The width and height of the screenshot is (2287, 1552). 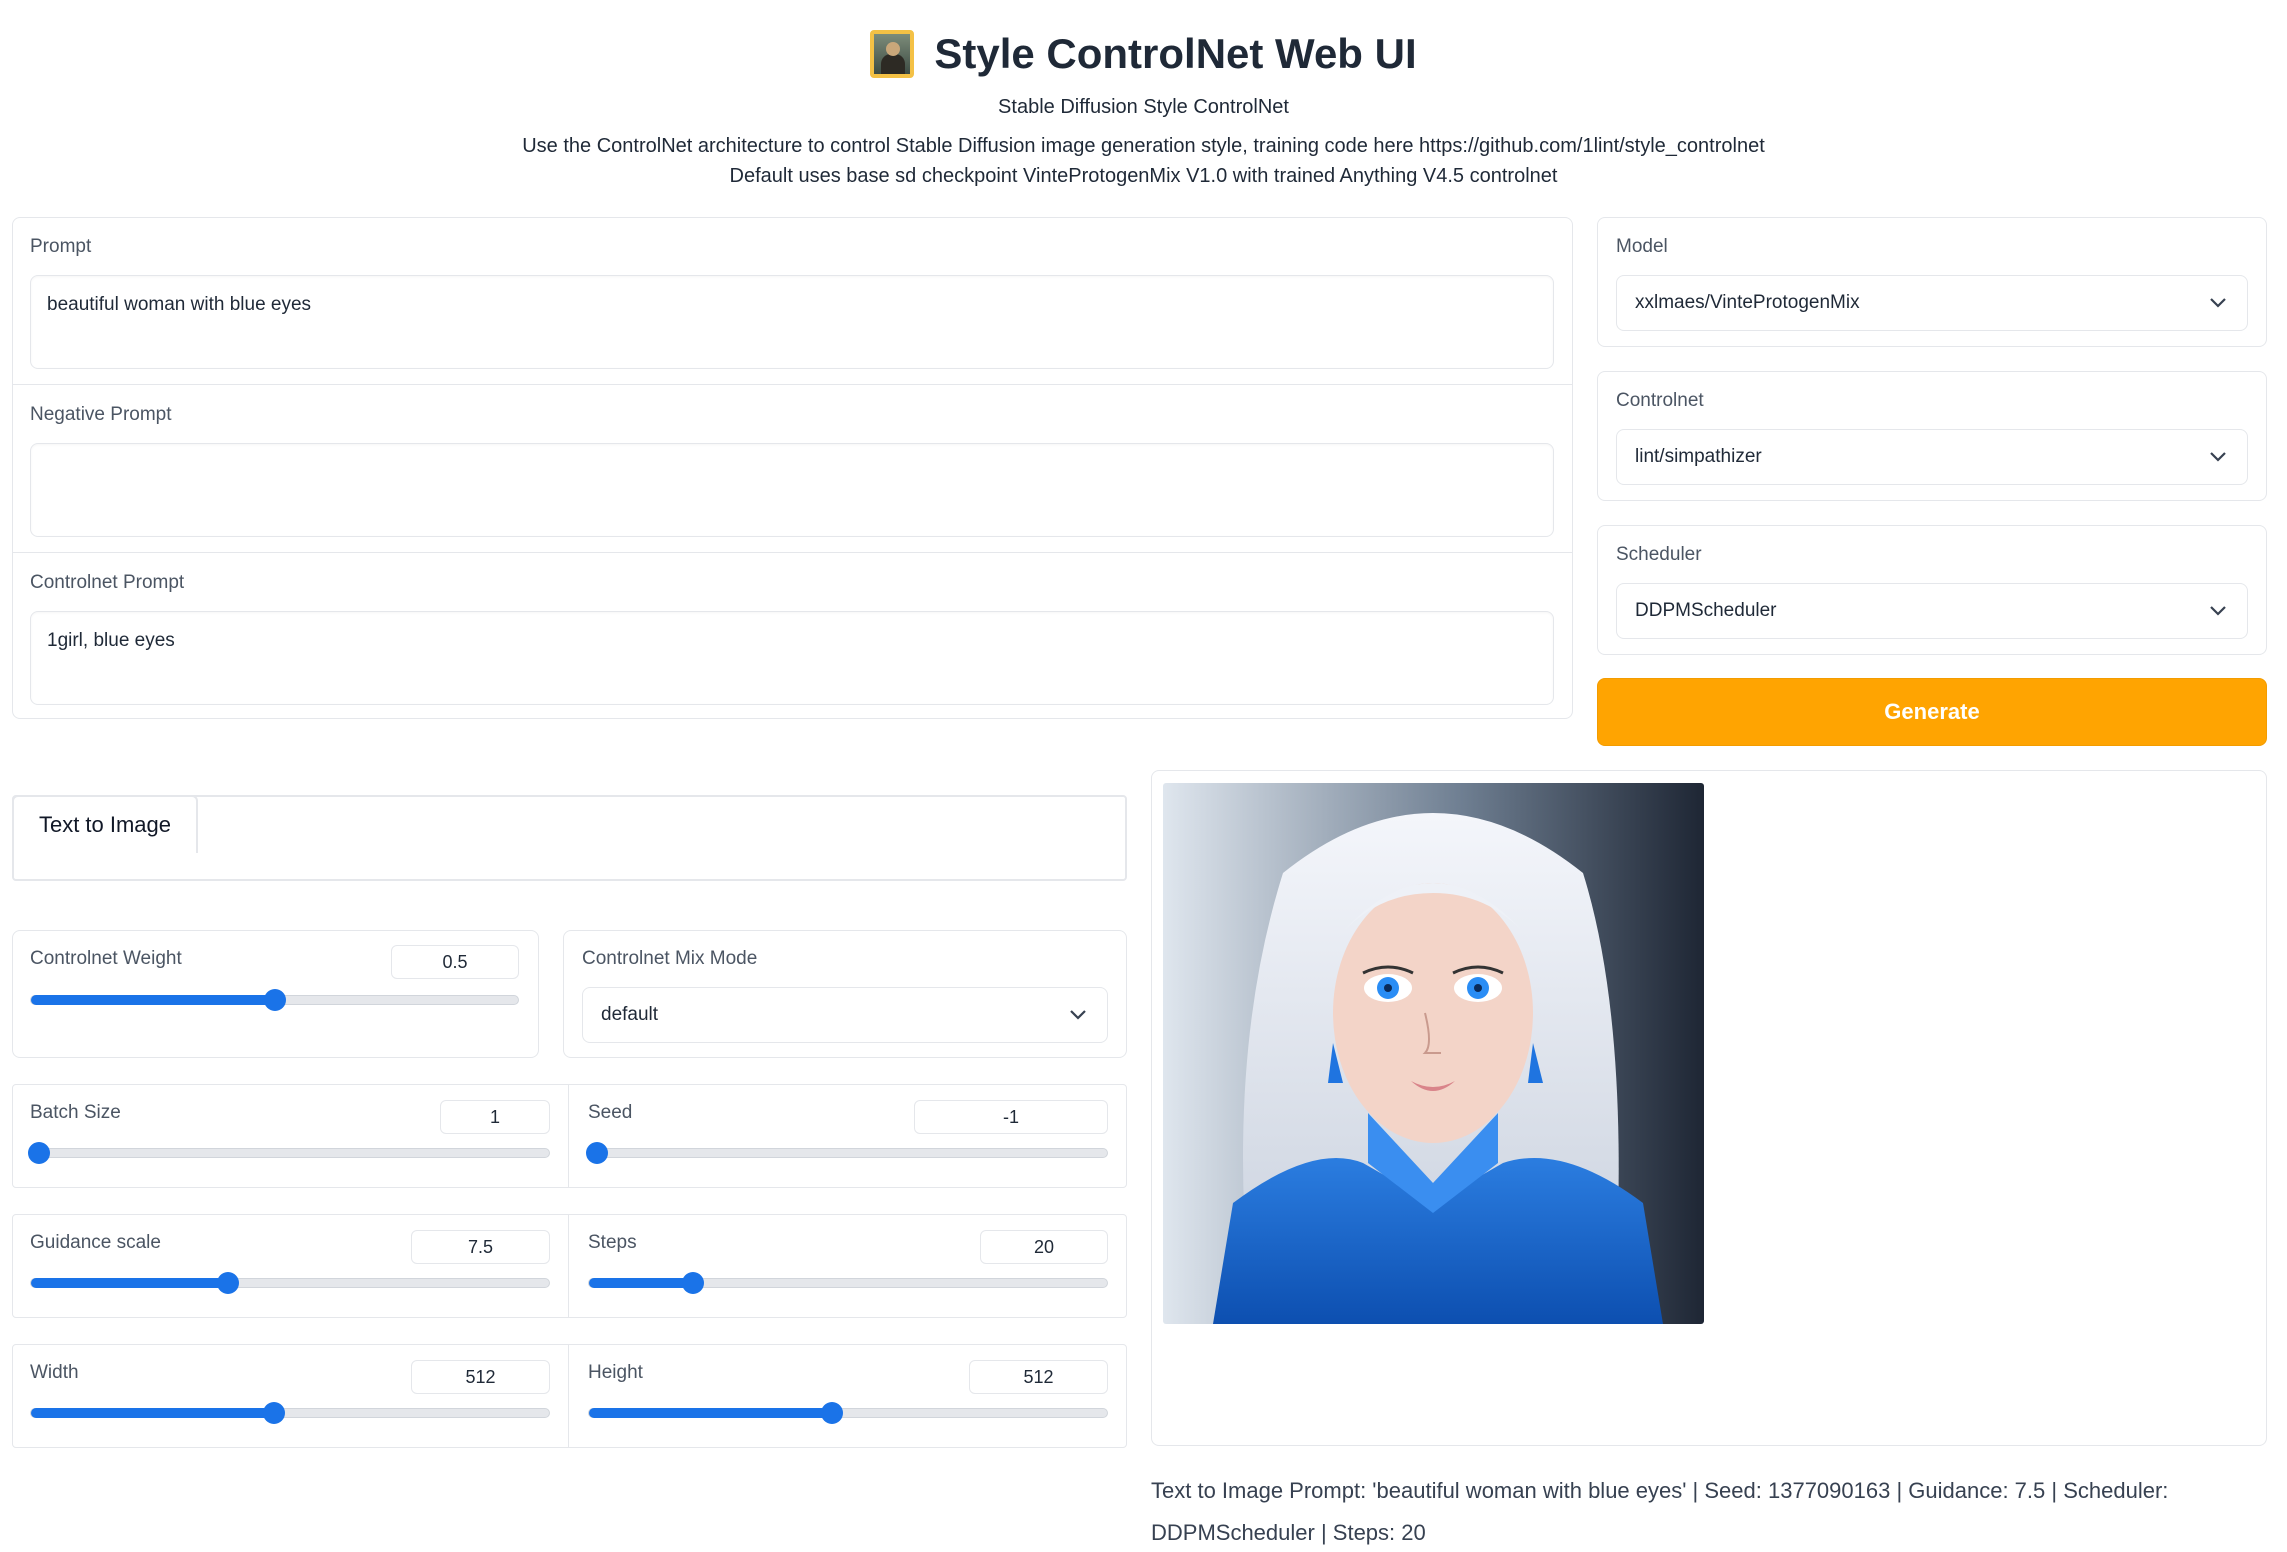 I want to click on guidance-label: Guidance scale, so click(x=95, y=1242).